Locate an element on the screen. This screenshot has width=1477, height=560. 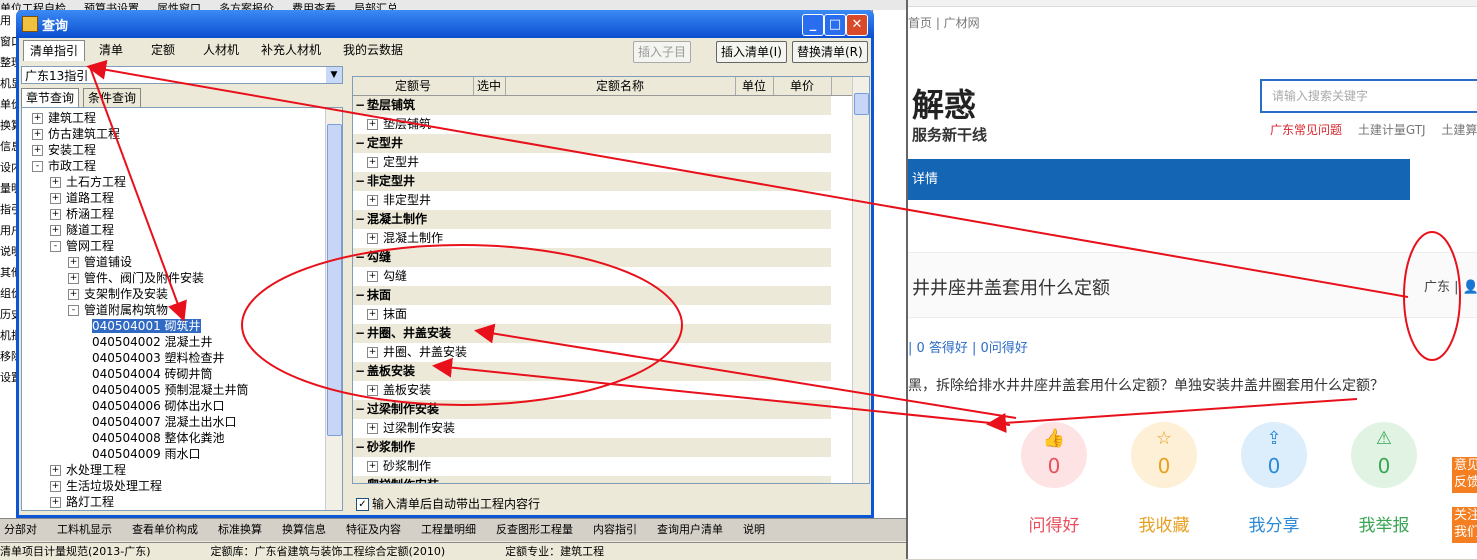
tab-labor-material: 人材机 is located at coordinates (221, 50).